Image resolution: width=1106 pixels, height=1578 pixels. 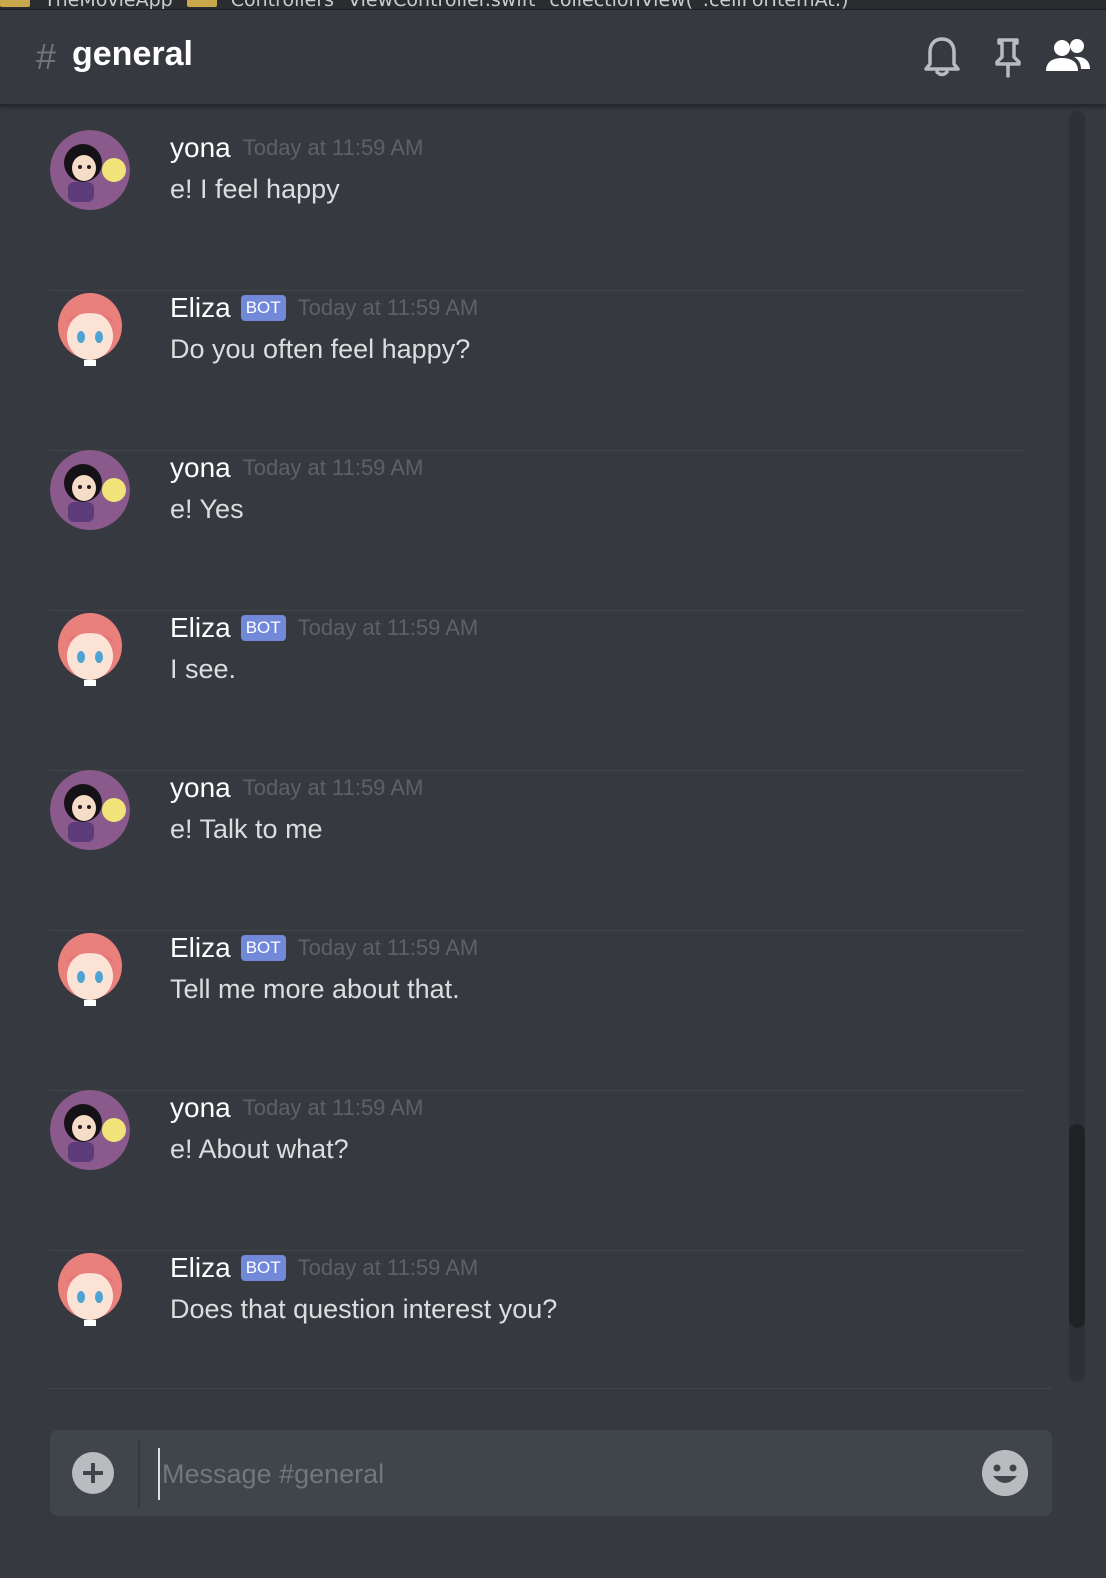 I want to click on channel-hash-icon: #, so click(x=46, y=56).